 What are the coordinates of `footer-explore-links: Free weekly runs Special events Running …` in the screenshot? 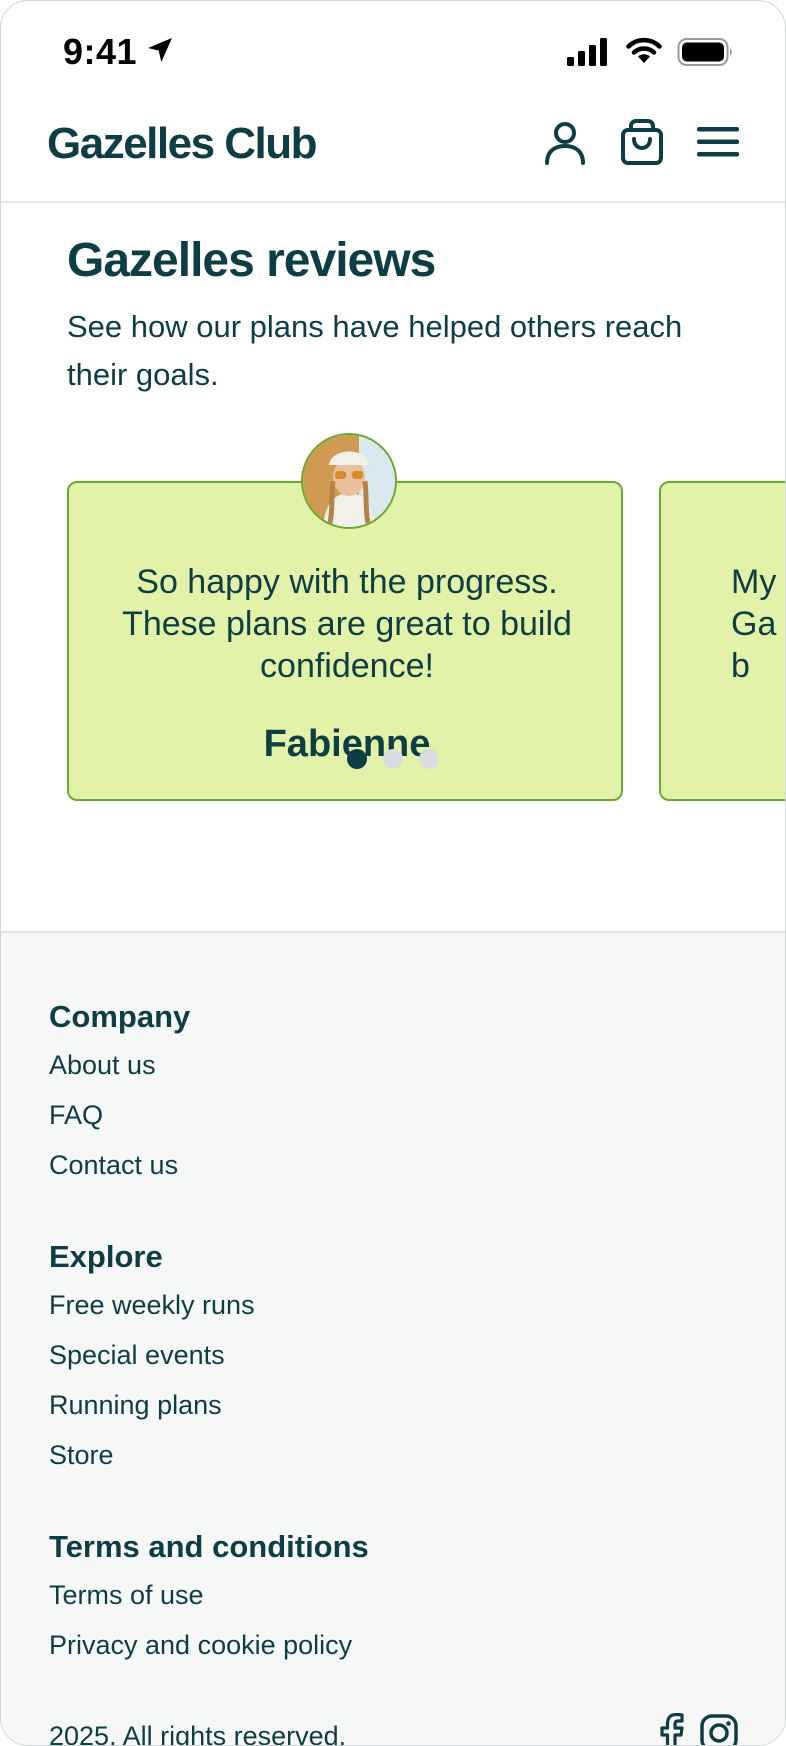 It's located at (152, 1387).